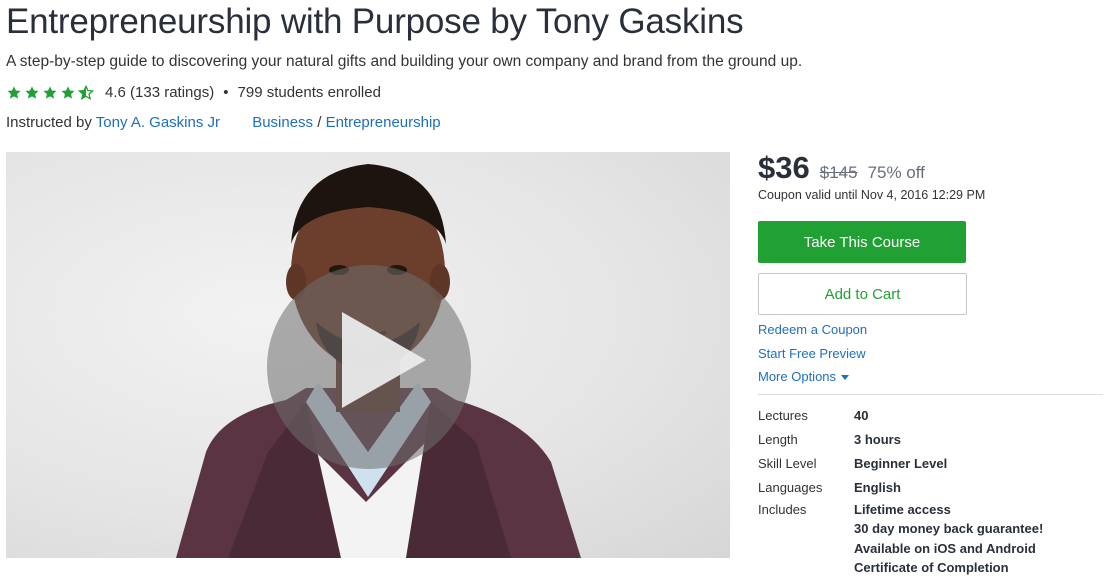  I want to click on include-item: Available on iOS and Android, so click(945, 548).